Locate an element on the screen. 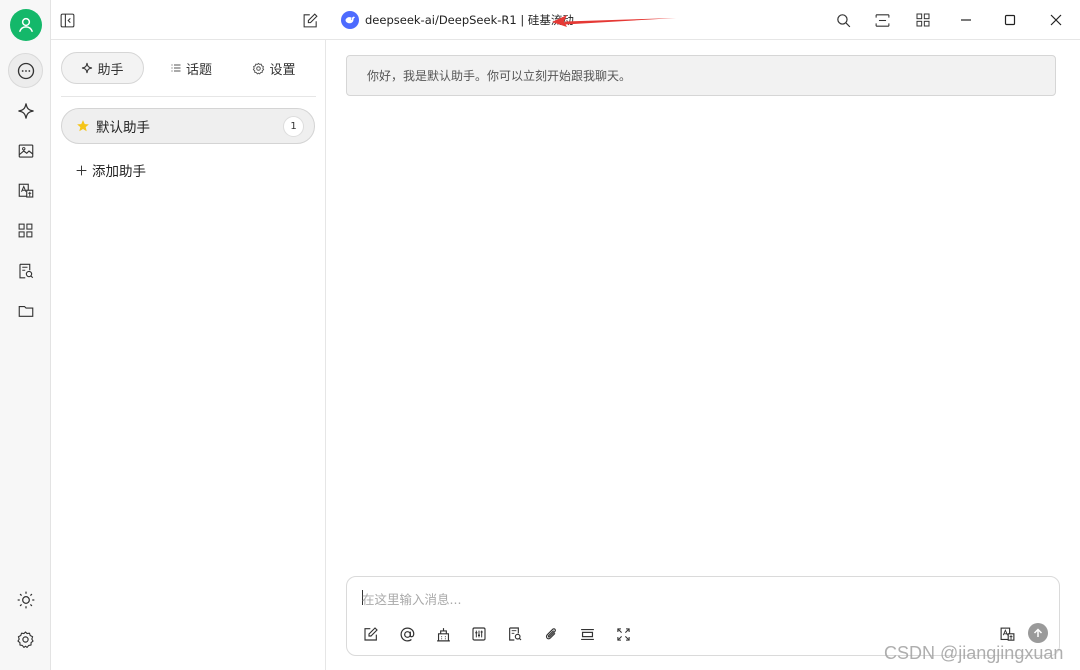 The height and width of the screenshot is (670, 1080). maximize-icon is located at coordinates (1010, 20).